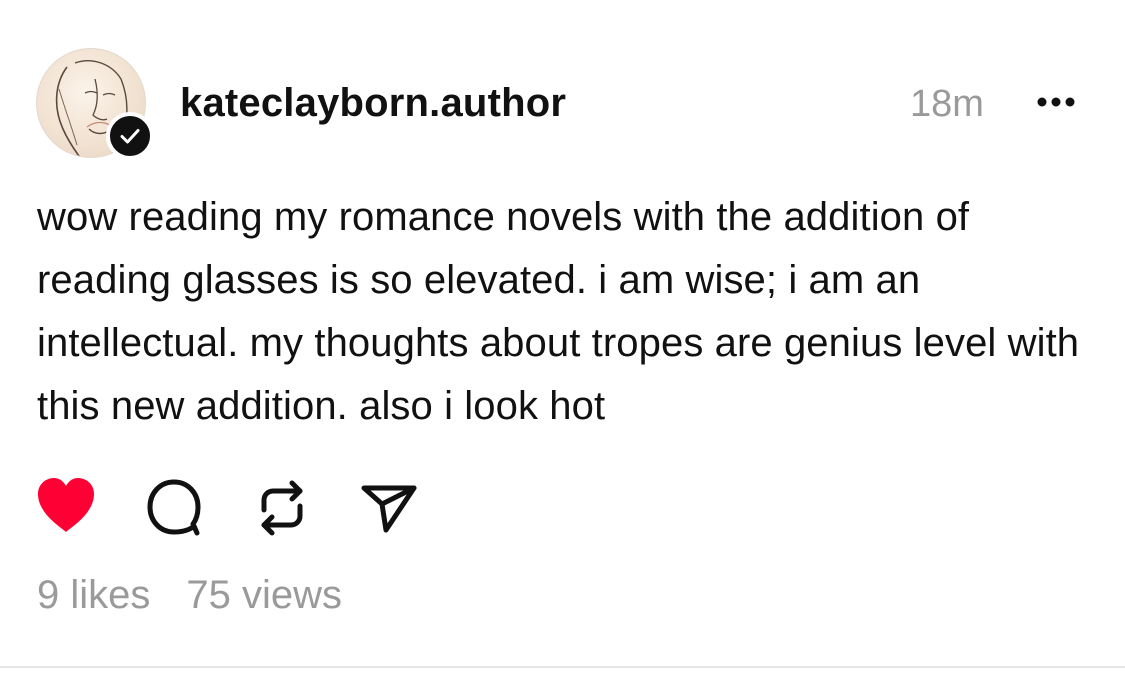 This screenshot has width=1125, height=678. I want to click on repost-icon, so click(282, 508).